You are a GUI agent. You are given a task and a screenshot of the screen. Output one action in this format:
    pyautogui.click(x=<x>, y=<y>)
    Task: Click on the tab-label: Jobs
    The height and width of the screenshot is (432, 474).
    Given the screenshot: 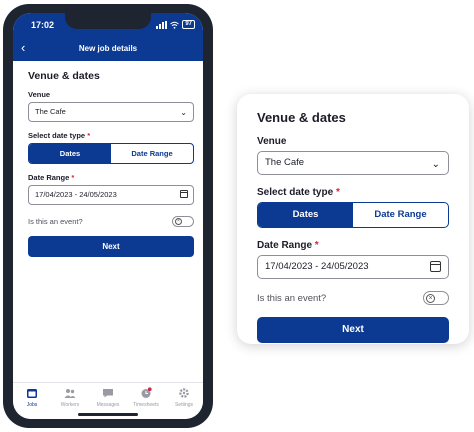 What is the action you would take?
    pyautogui.click(x=32, y=405)
    